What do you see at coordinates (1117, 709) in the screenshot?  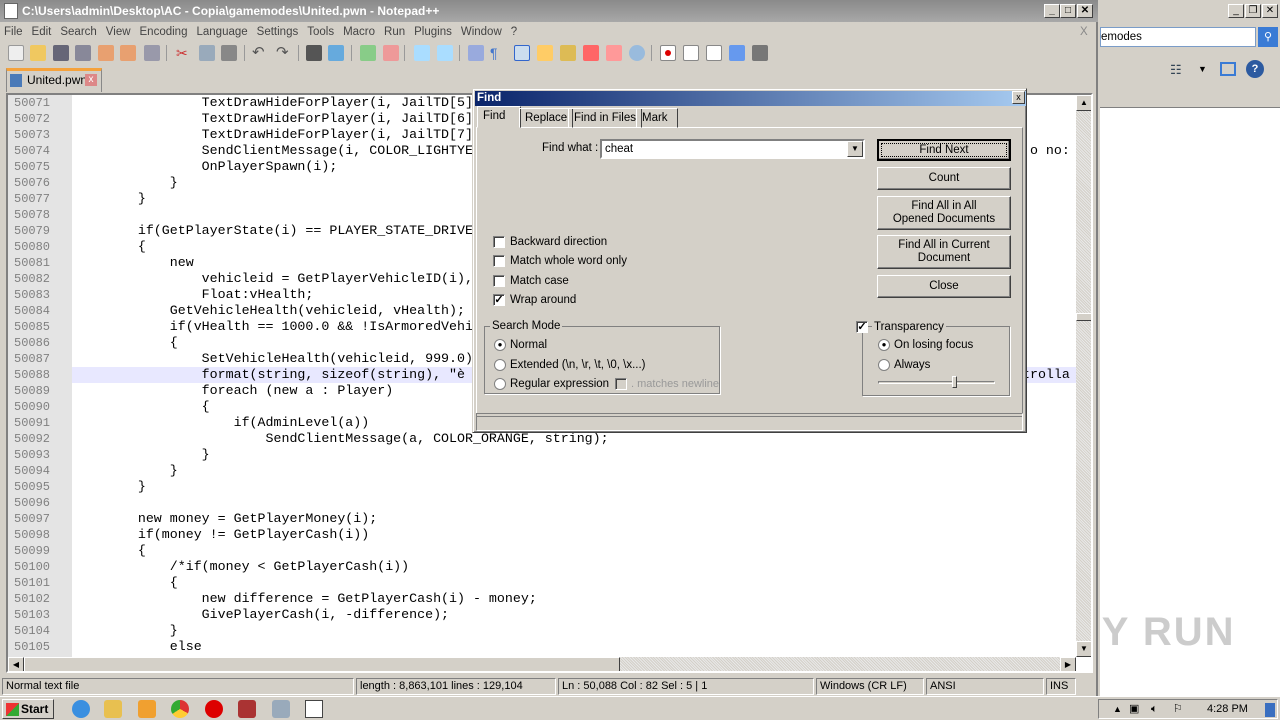 I see `show-hidden-icons: ▲` at bounding box center [1117, 709].